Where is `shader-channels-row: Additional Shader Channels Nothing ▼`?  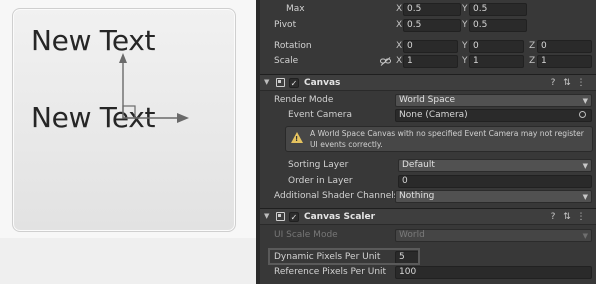 shader-channels-row: Additional Shader Channels Nothing ▼ is located at coordinates (426, 196).